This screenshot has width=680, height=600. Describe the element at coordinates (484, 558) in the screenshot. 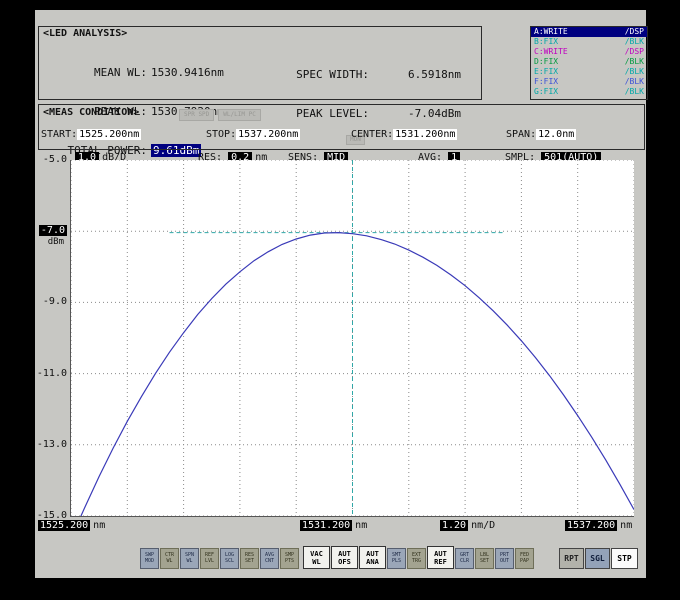

I see `softkey-button: LBL SET` at that location.